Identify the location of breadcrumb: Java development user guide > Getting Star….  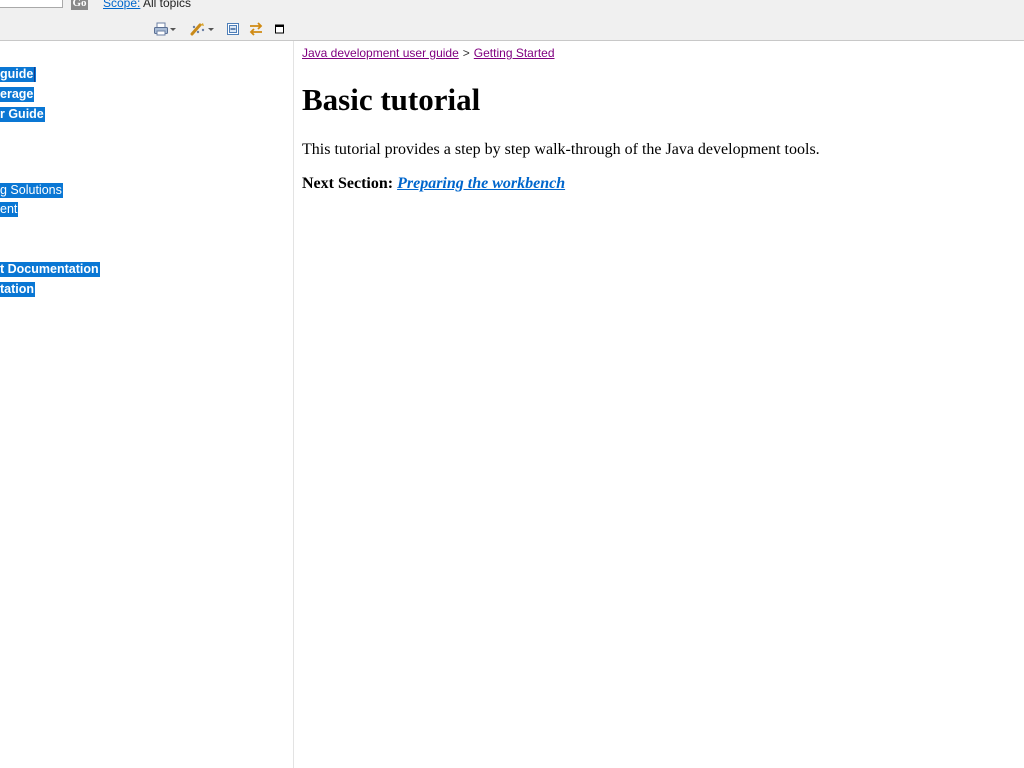
(428, 53).